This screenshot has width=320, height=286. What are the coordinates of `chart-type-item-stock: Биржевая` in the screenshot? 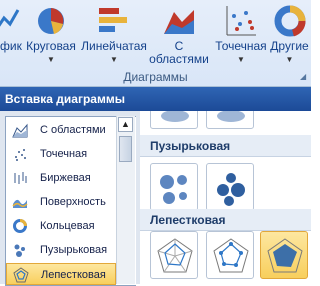 It's located at (61, 178).